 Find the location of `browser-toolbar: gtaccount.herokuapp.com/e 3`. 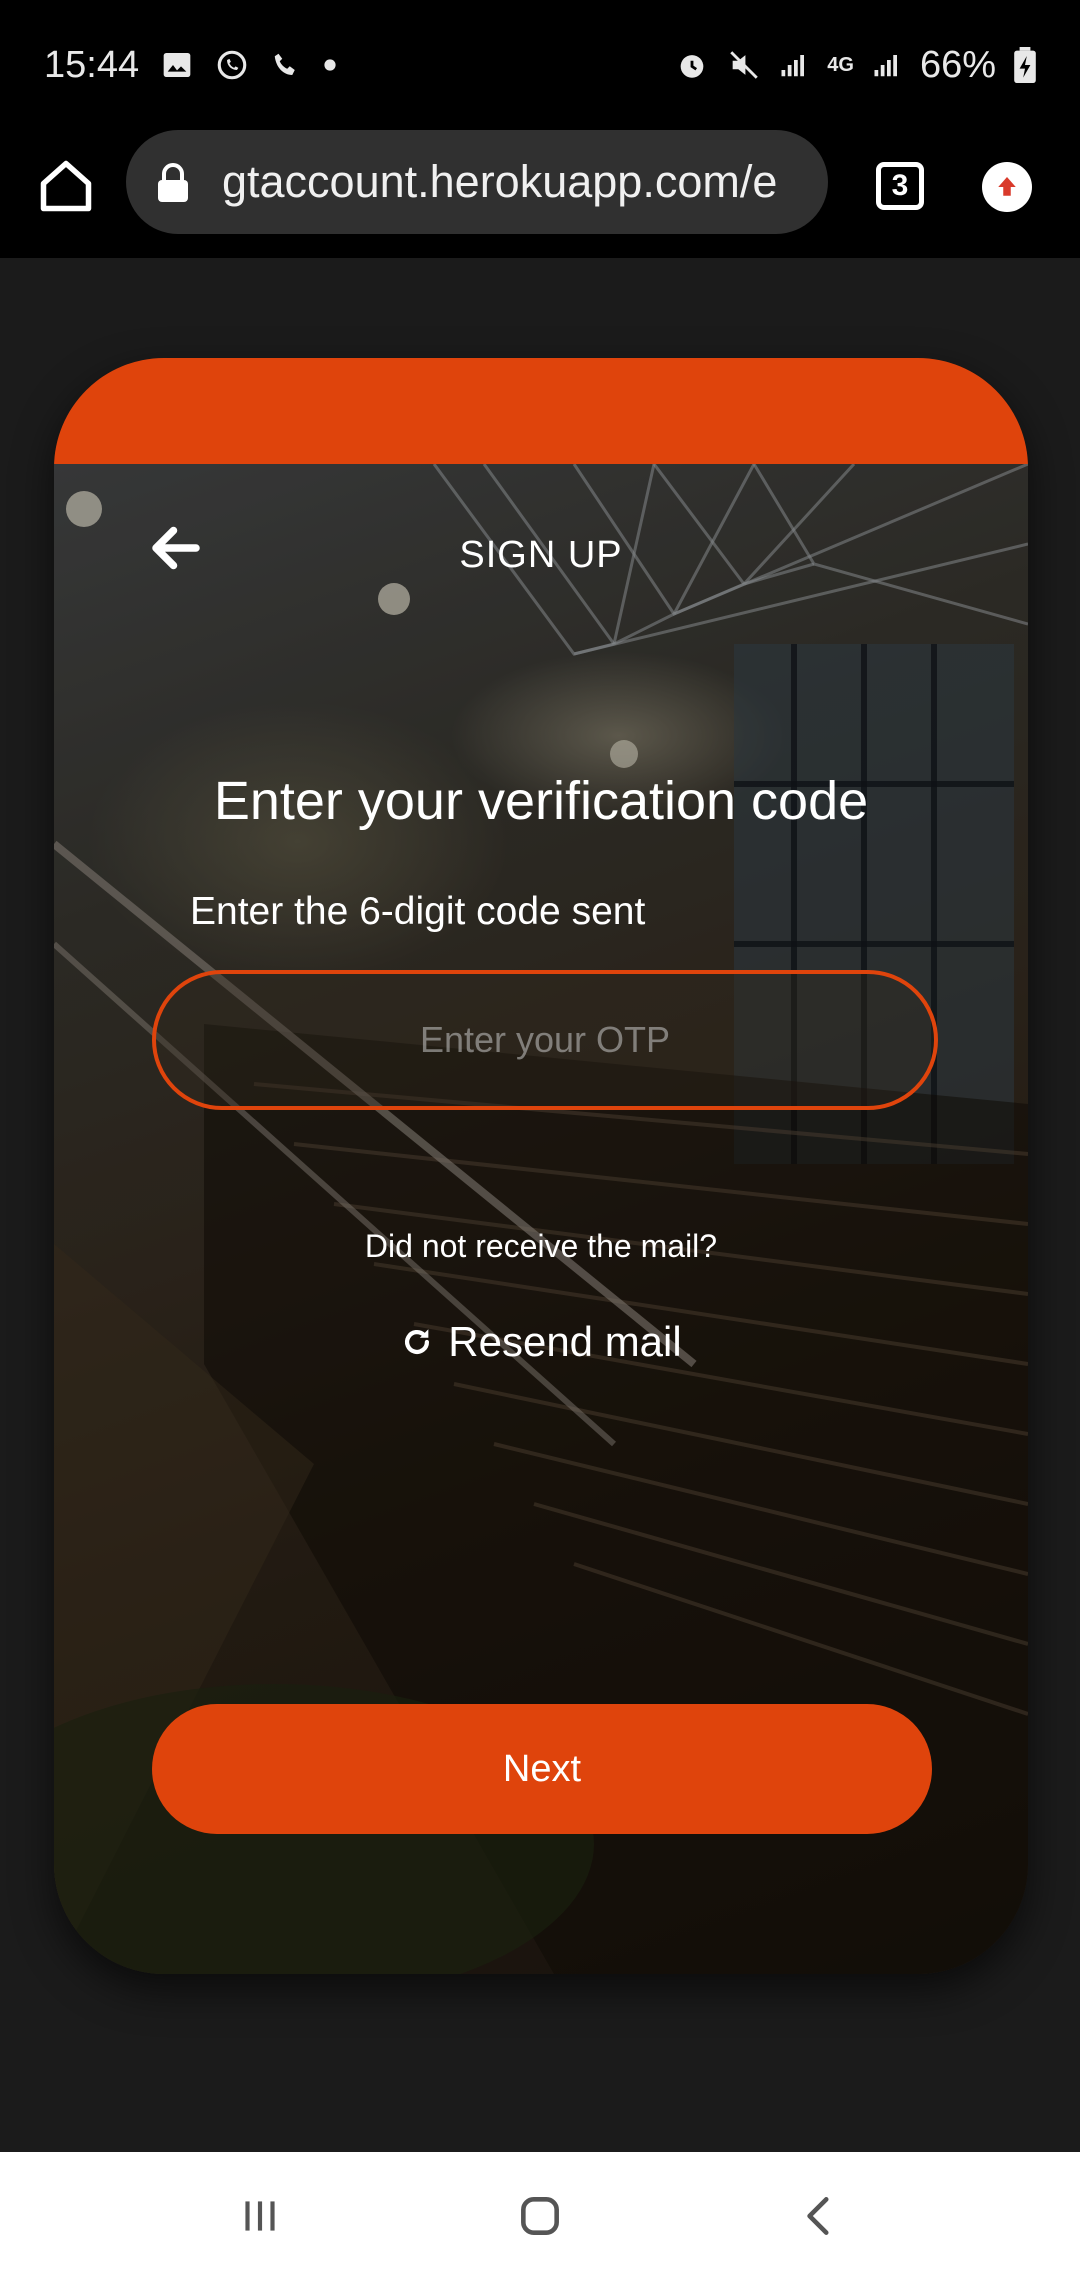

browser-toolbar: gtaccount.herokuapp.com/e 3 is located at coordinates (540, 194).